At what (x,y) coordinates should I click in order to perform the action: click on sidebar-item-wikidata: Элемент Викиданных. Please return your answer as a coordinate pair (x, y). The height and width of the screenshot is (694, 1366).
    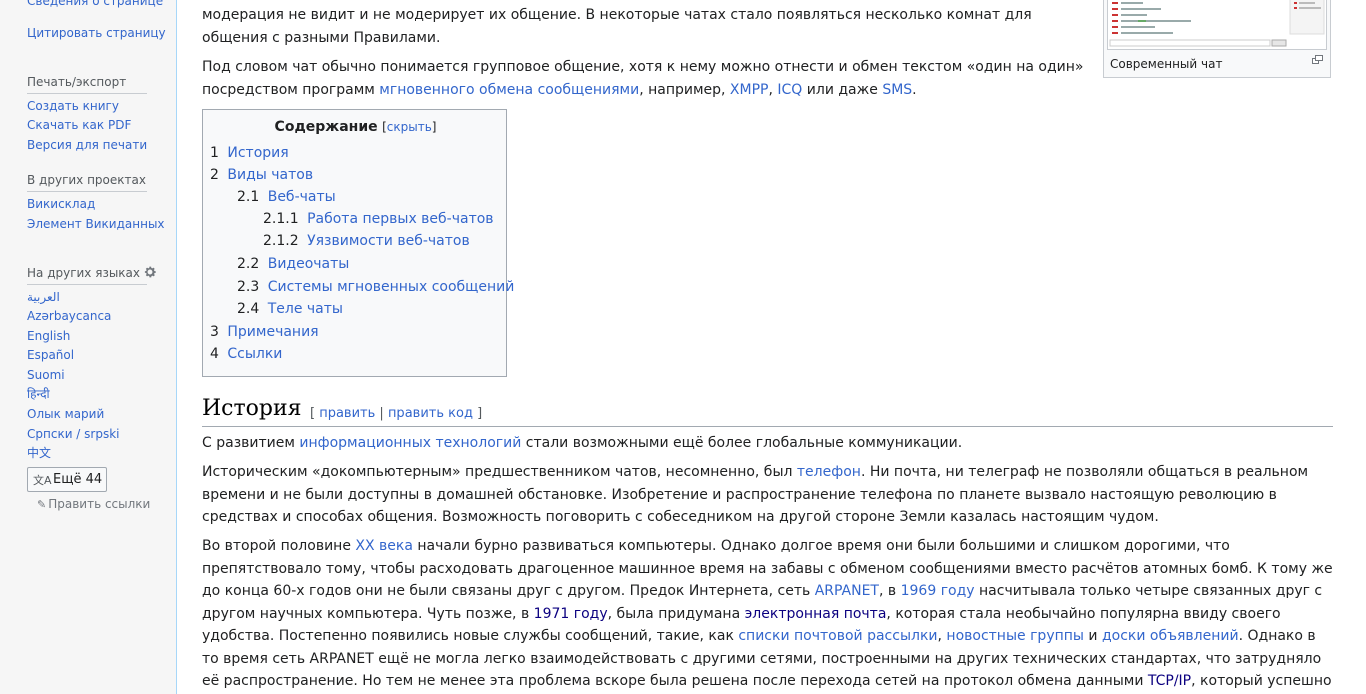
    Looking at the image, I should click on (97, 224).